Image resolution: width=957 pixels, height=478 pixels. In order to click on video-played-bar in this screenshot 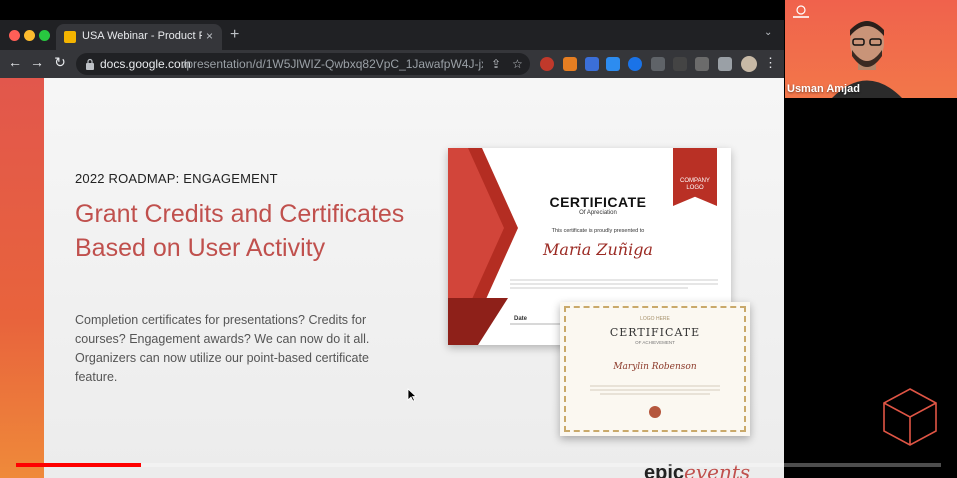, I will do `click(78, 465)`.